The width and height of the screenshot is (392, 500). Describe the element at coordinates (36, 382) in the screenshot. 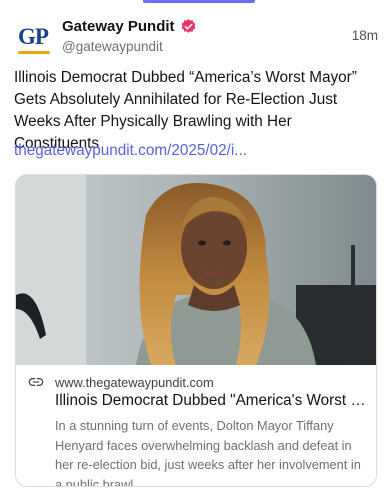

I see `link-chain-icon` at that location.